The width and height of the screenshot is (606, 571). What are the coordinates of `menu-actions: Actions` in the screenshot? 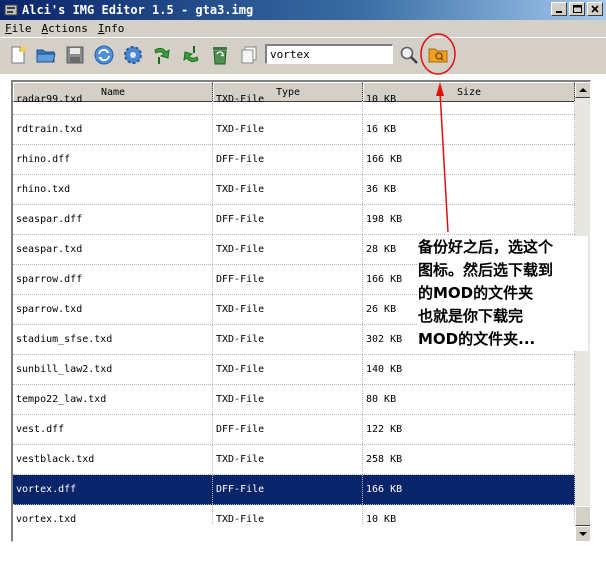 It's located at (65, 29).